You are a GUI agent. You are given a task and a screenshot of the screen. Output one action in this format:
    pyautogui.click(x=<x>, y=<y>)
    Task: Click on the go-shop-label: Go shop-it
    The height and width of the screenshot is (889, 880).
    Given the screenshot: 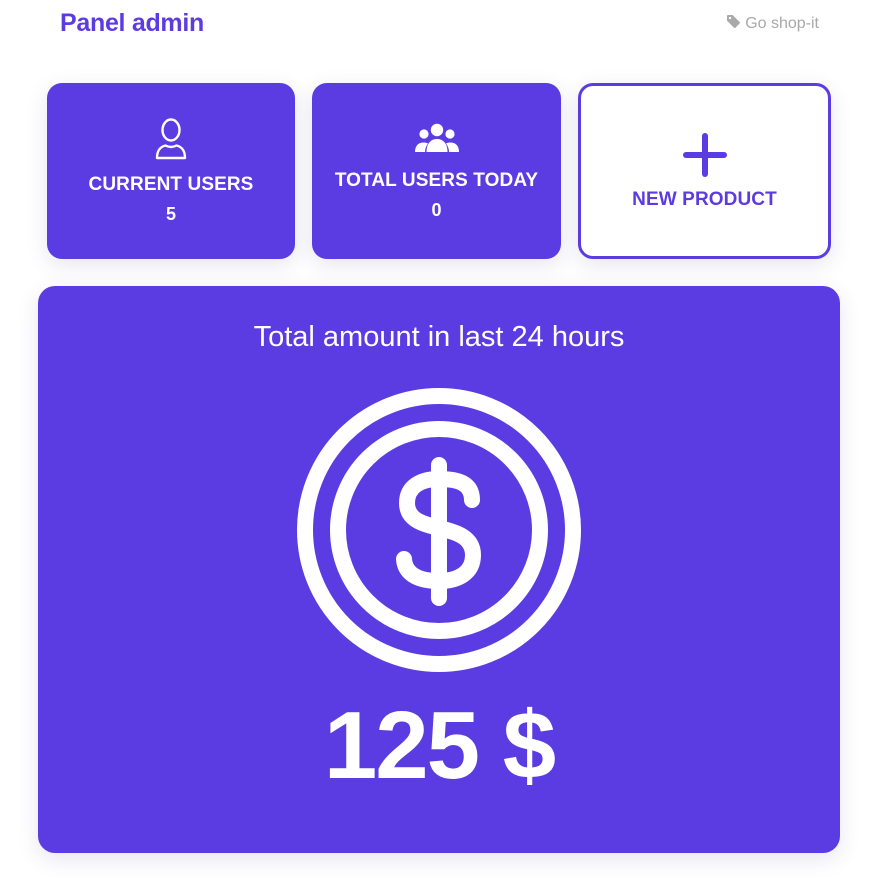 What is the action you would take?
    pyautogui.click(x=782, y=23)
    